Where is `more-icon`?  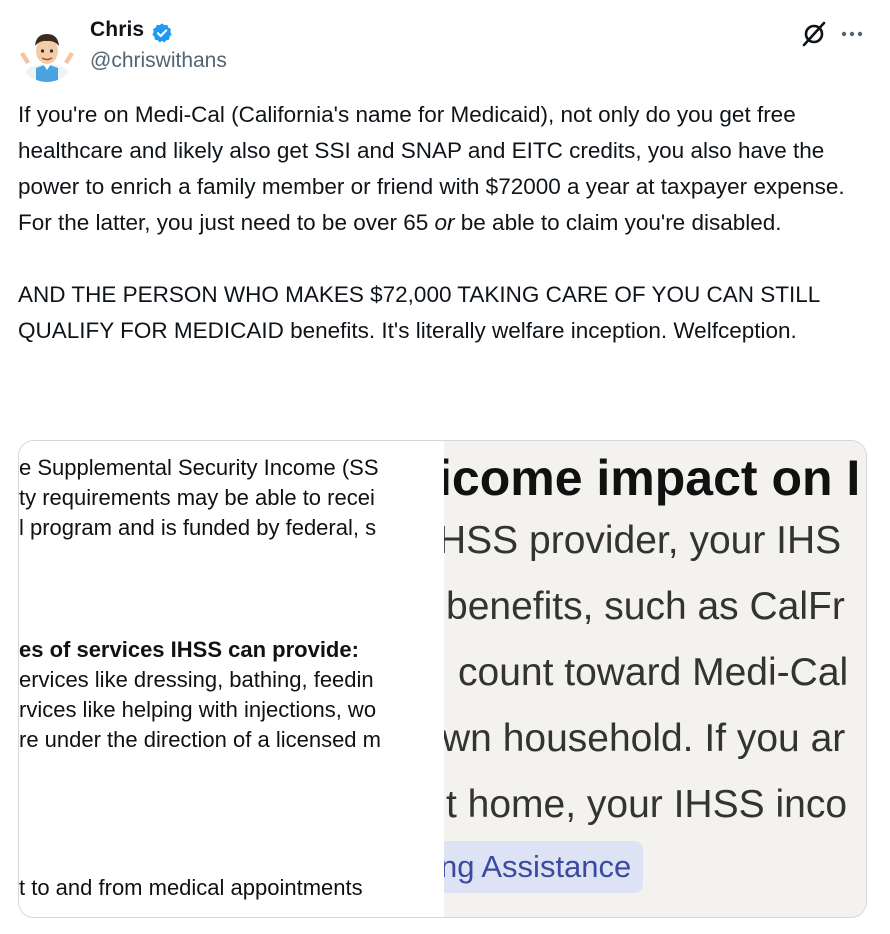 more-icon is located at coordinates (852, 34).